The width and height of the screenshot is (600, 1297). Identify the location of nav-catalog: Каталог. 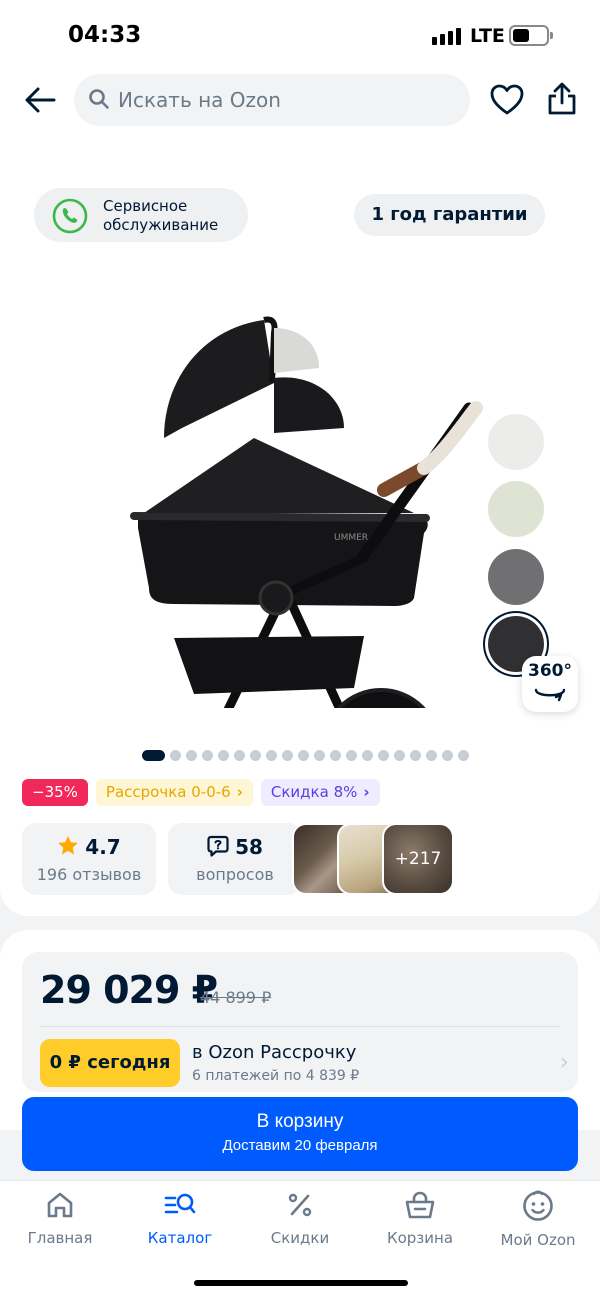
(180, 1218).